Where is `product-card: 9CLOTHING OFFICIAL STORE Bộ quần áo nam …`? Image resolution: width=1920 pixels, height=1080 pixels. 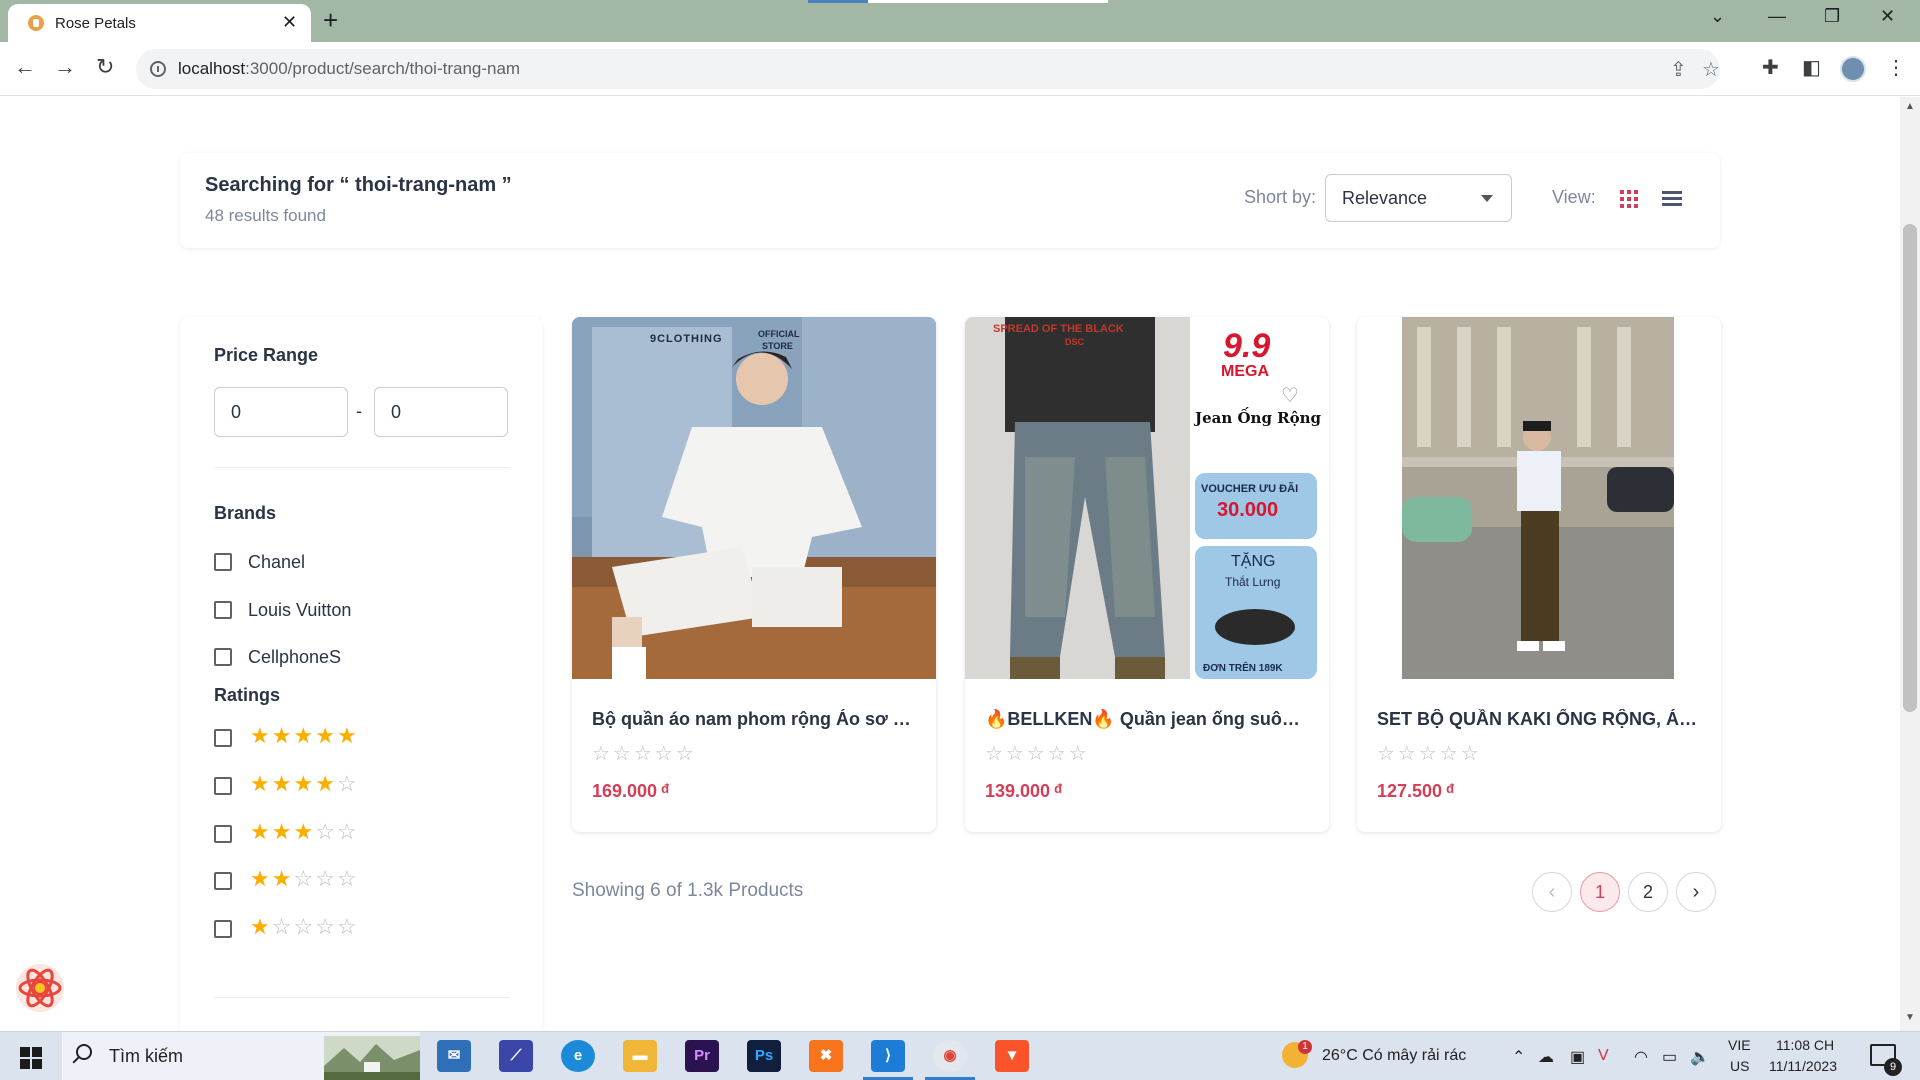
product-card: 9CLOTHING OFFICIAL STORE Bộ quần áo nam … is located at coordinates (754, 574).